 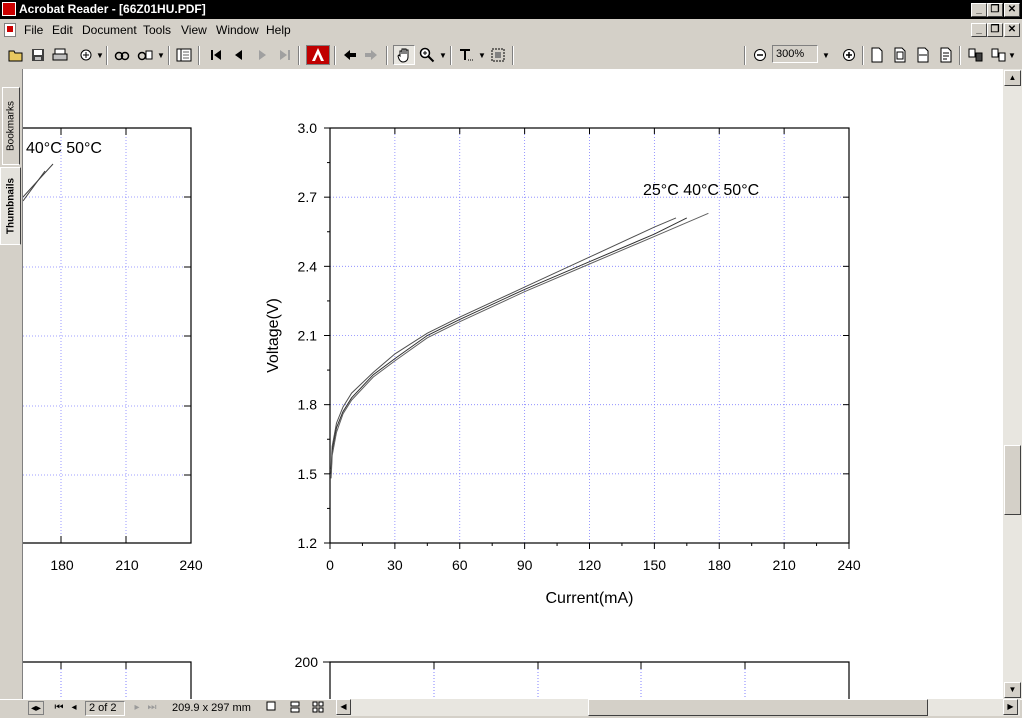 What do you see at coordinates (318, 55) in the screenshot?
I see `adobe-logo-icon` at bounding box center [318, 55].